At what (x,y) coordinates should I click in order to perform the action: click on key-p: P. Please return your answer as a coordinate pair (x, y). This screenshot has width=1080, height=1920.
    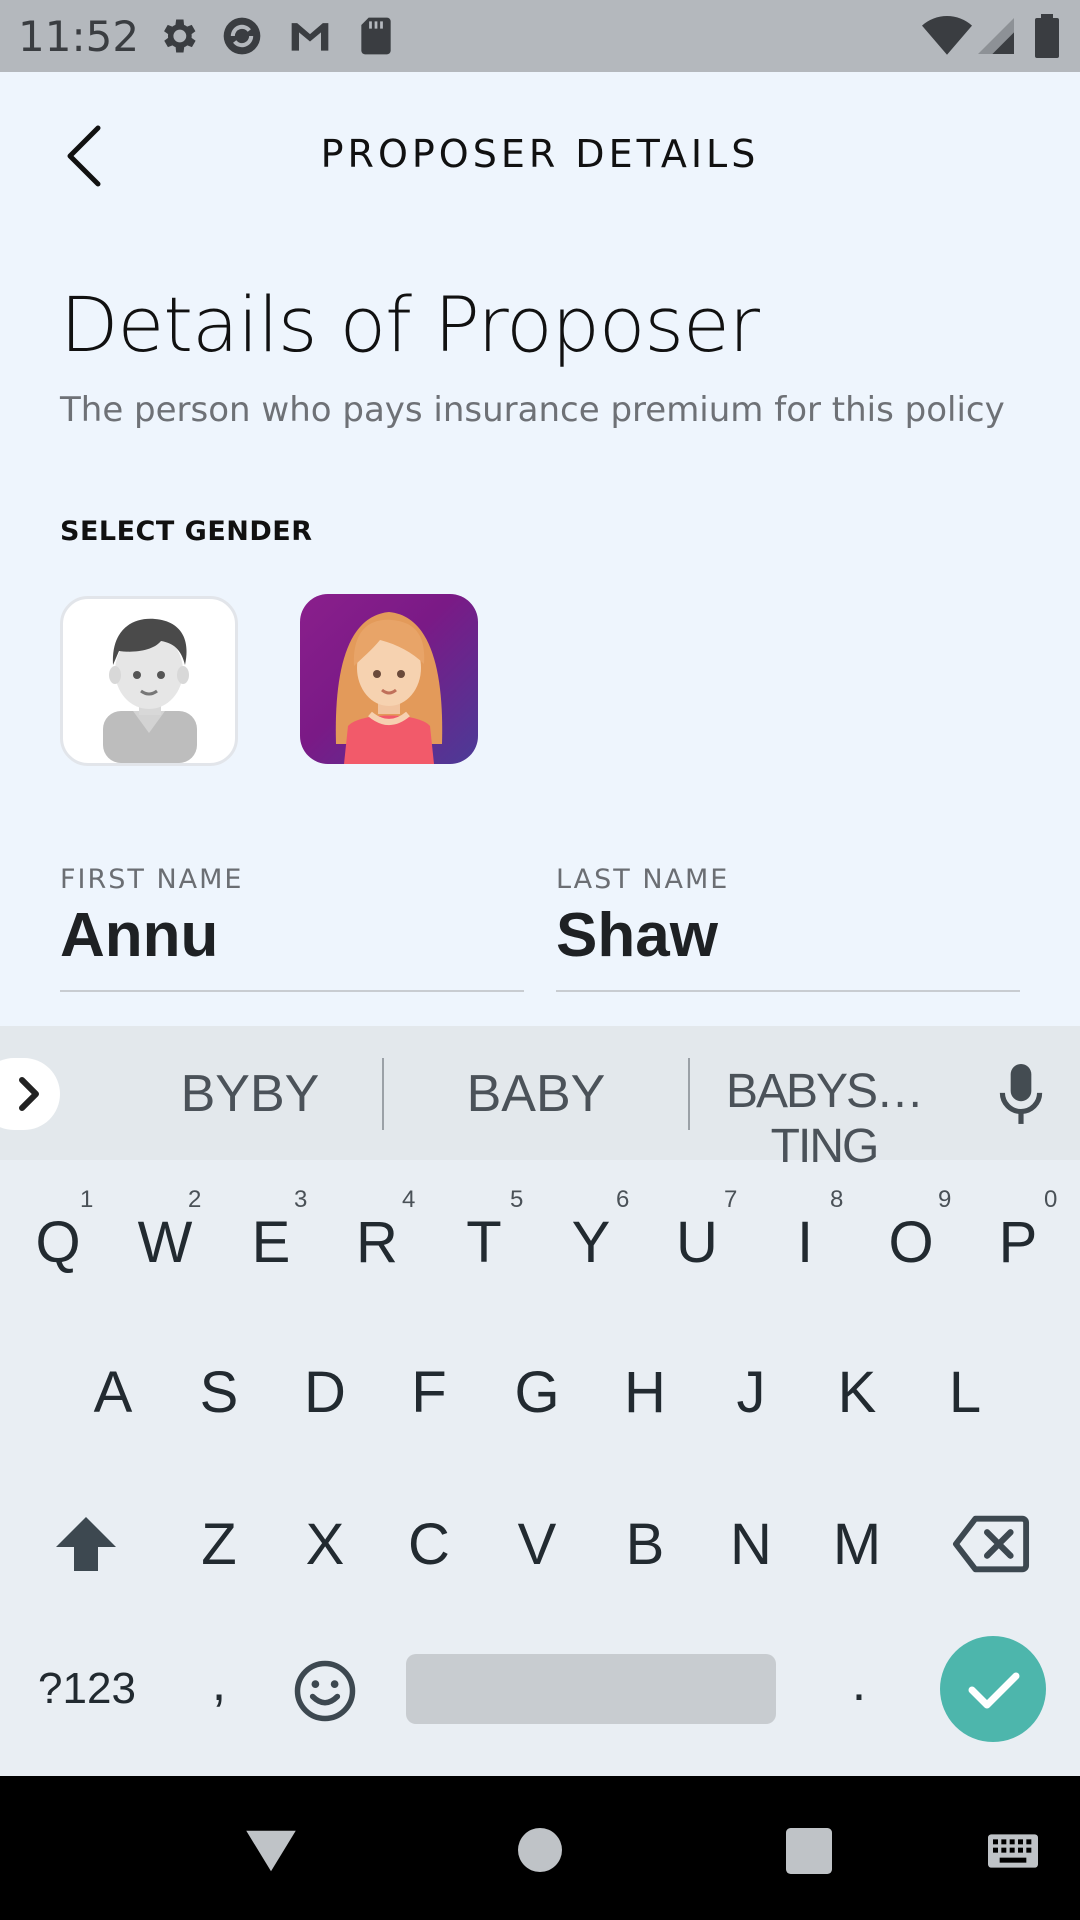
    Looking at the image, I should click on (1018, 1243).